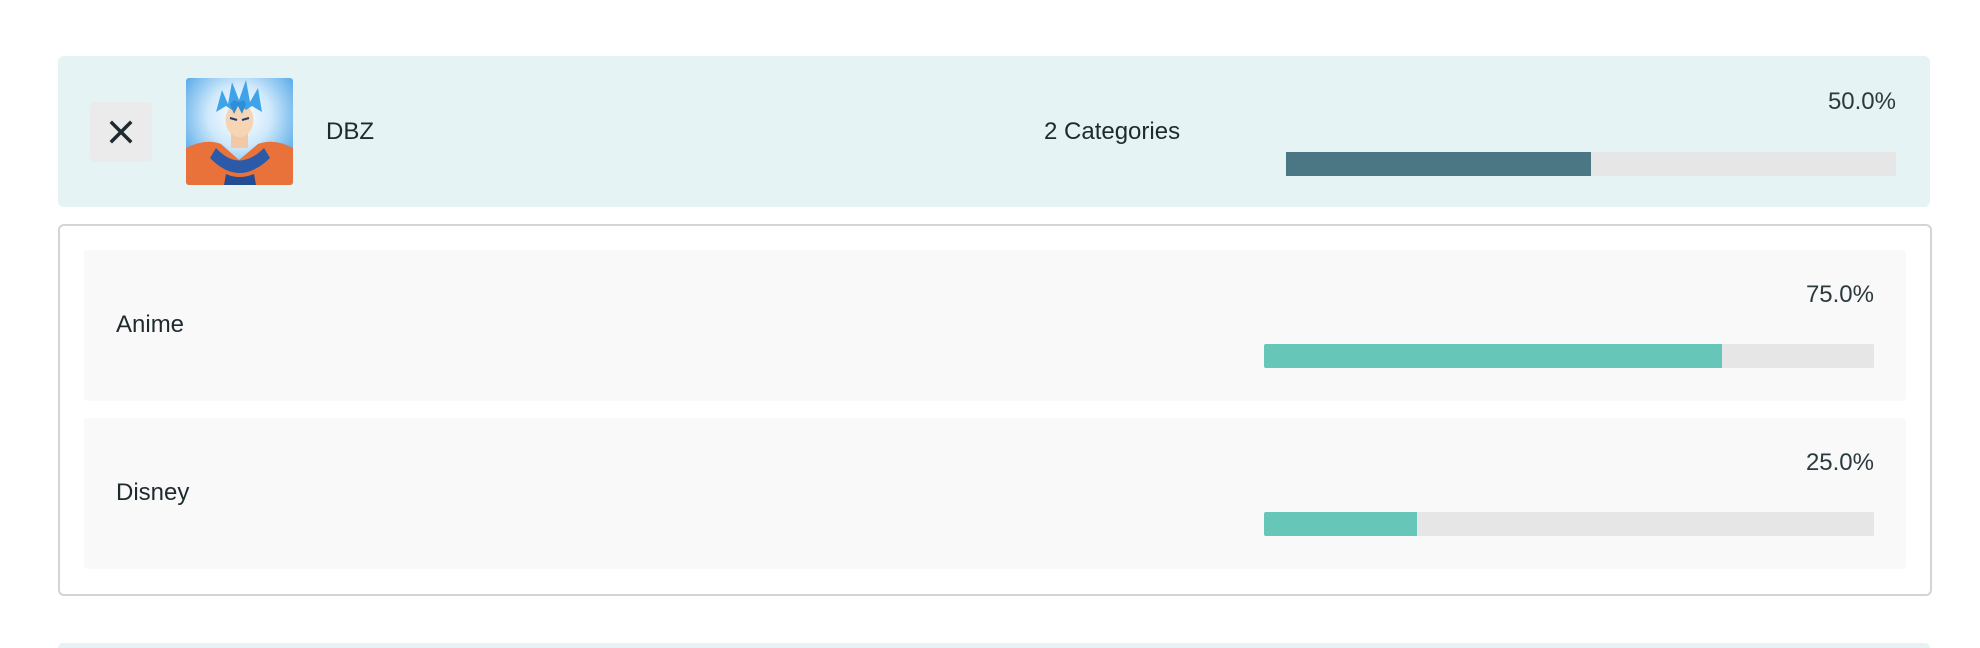 The height and width of the screenshot is (648, 1980). Describe the element at coordinates (153, 492) in the screenshot. I see `category-label: Disney` at that location.